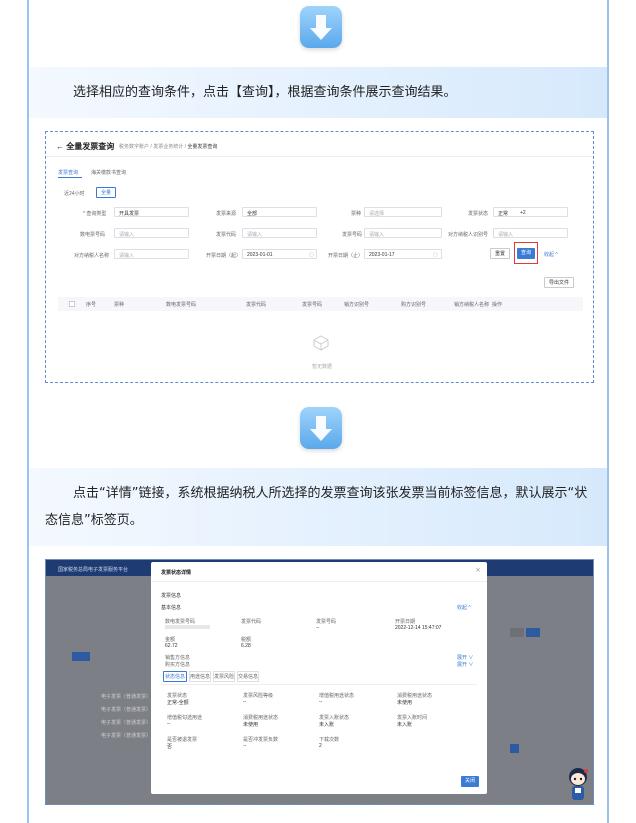 The width and height of the screenshot is (636, 823). What do you see at coordinates (403, 254) in the screenshot?
I see `end-date-input: 2023-01-17 ▢` at bounding box center [403, 254].